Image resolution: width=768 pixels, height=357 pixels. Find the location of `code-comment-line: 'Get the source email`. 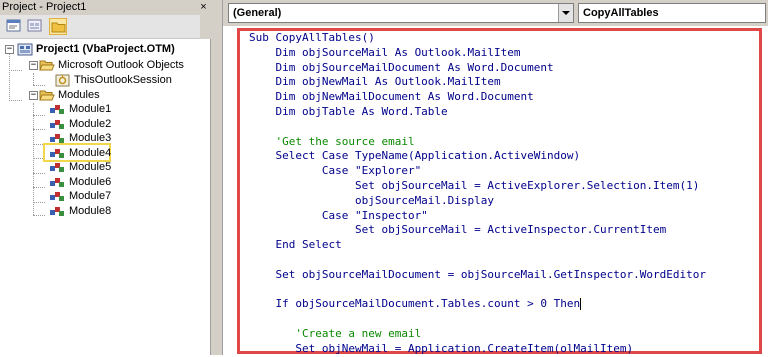

code-comment-line: 'Get the source email is located at coordinates (332, 141).